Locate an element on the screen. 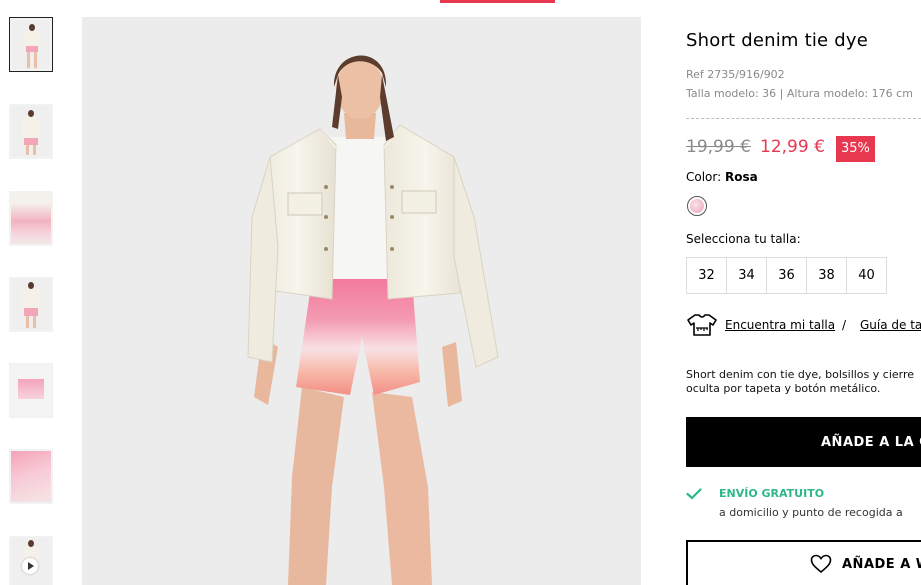 This screenshot has height=585, width=921. divider is located at coordinates (803, 118).